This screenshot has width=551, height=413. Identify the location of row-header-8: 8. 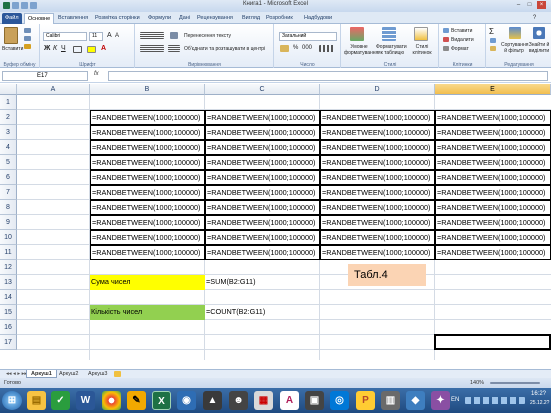
(8, 207).